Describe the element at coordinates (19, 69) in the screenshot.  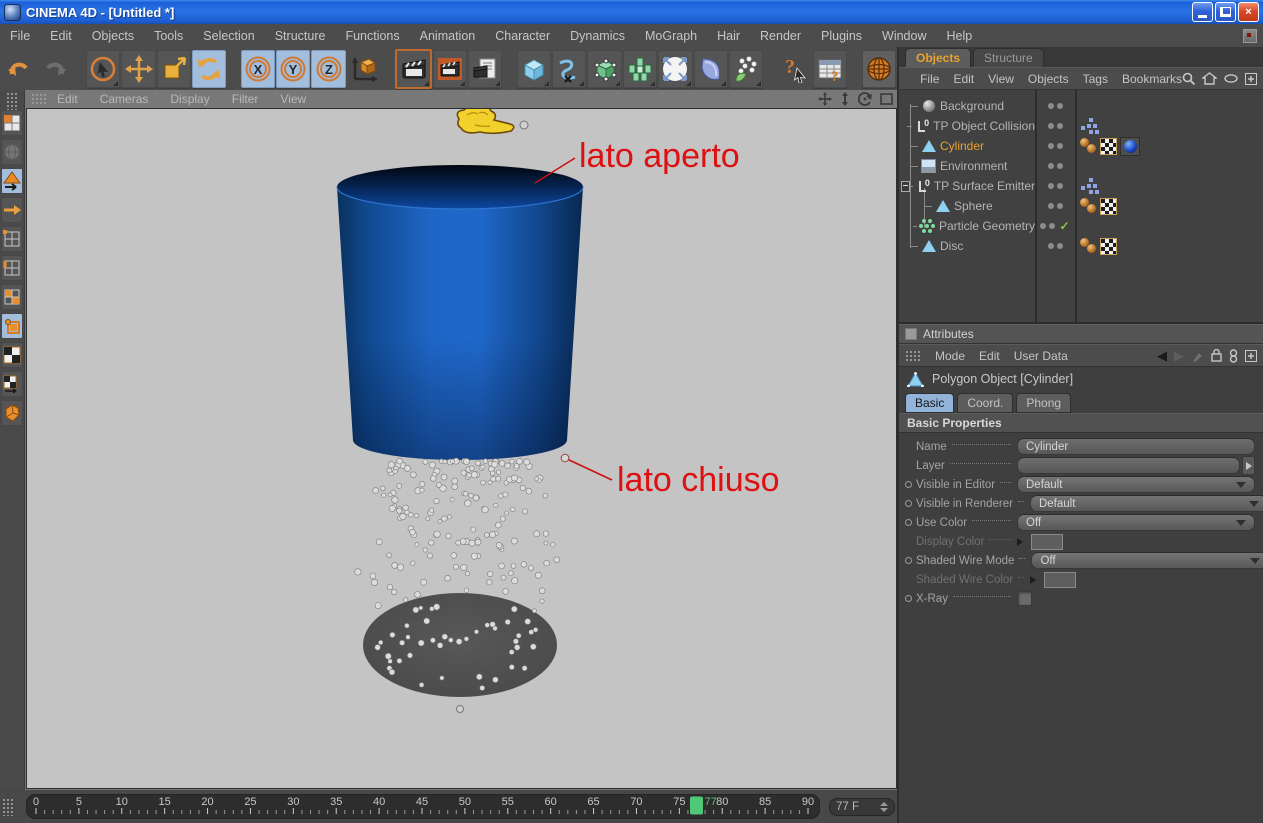
I see `undo-button` at that location.